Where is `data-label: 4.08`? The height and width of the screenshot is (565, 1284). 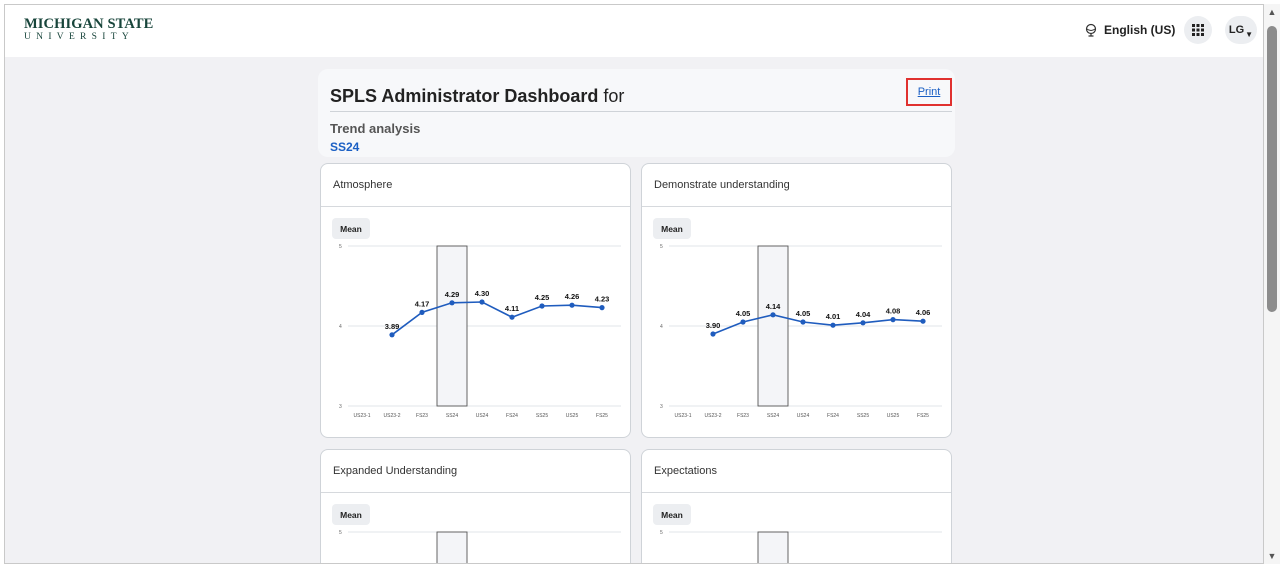 data-label: 4.08 is located at coordinates (893, 311).